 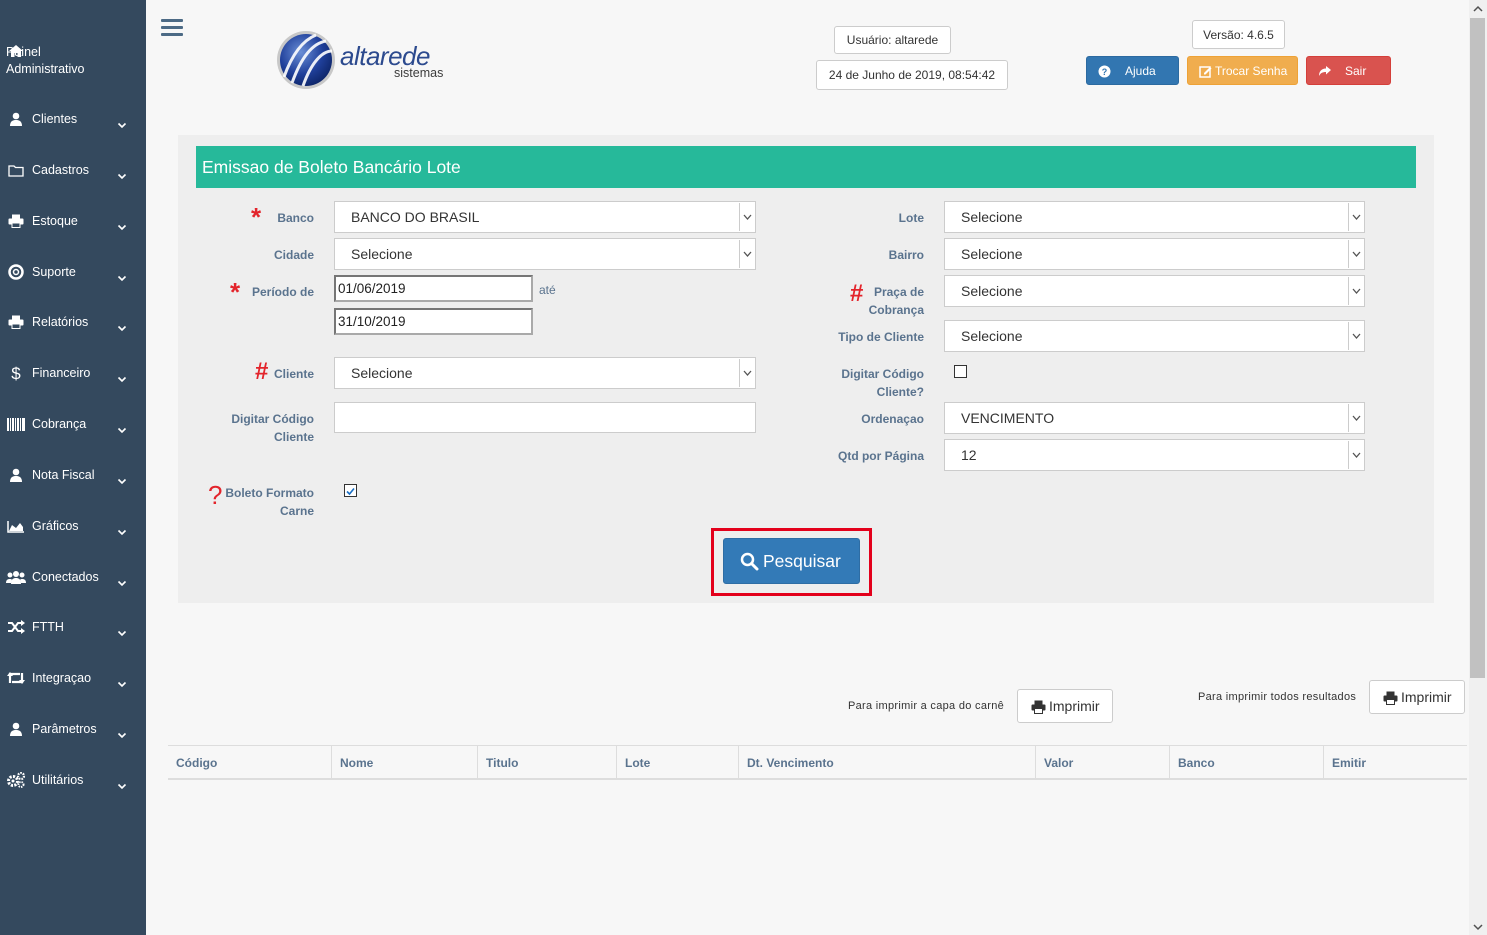 I want to click on cogs-icon, so click(x=16, y=780).